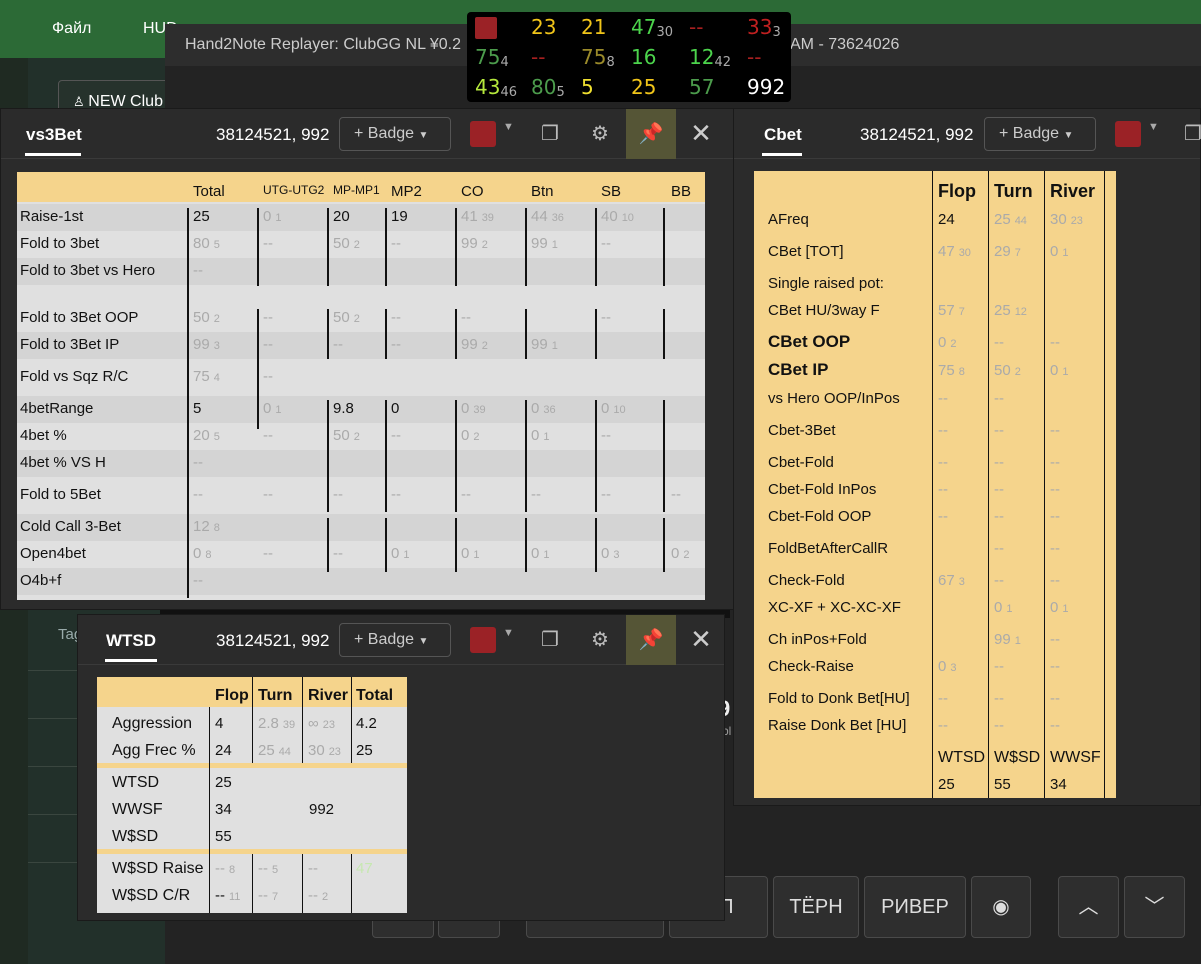 This screenshot has width=1201, height=964. Describe the element at coordinates (470, 553) in the screenshot. I see `stat-value: 01` at that location.